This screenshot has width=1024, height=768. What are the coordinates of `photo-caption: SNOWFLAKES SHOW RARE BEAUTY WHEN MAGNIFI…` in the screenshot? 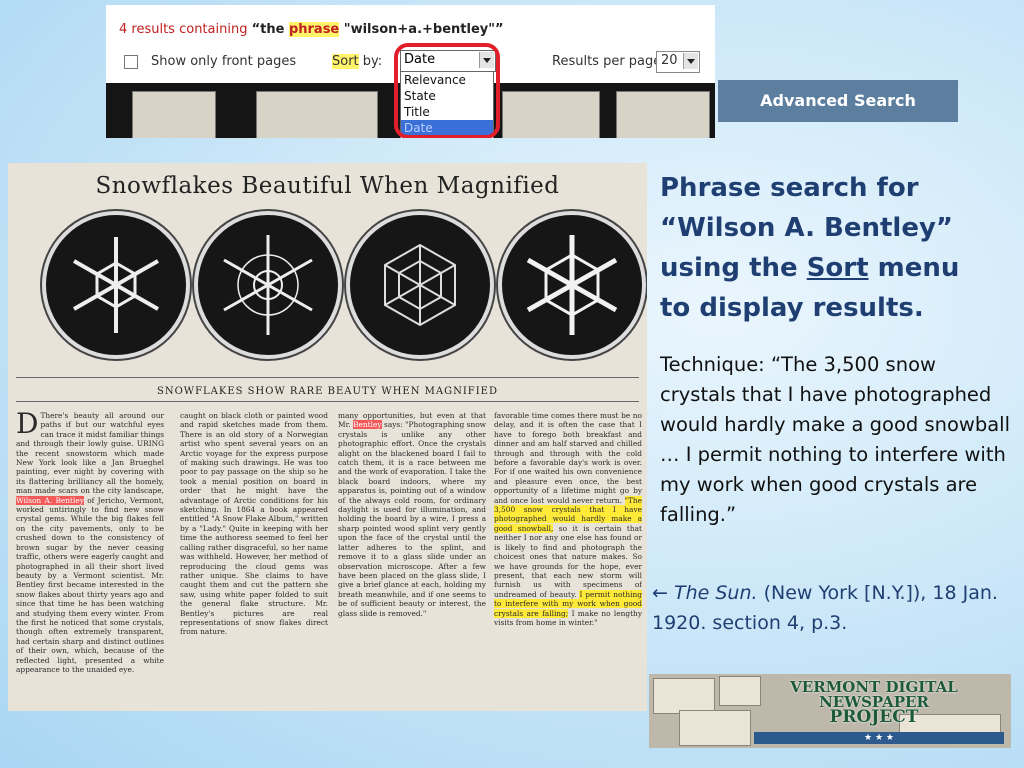 It's located at (327, 391).